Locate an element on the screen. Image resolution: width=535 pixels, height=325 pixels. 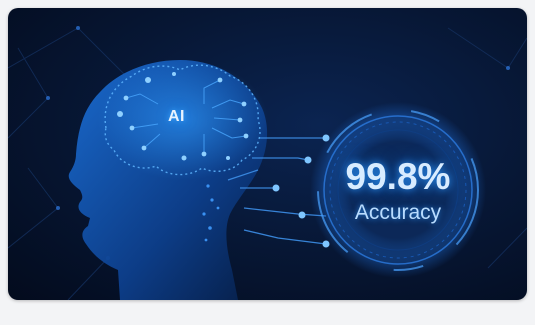
ai-badge-label: AI is located at coordinates (176, 116).